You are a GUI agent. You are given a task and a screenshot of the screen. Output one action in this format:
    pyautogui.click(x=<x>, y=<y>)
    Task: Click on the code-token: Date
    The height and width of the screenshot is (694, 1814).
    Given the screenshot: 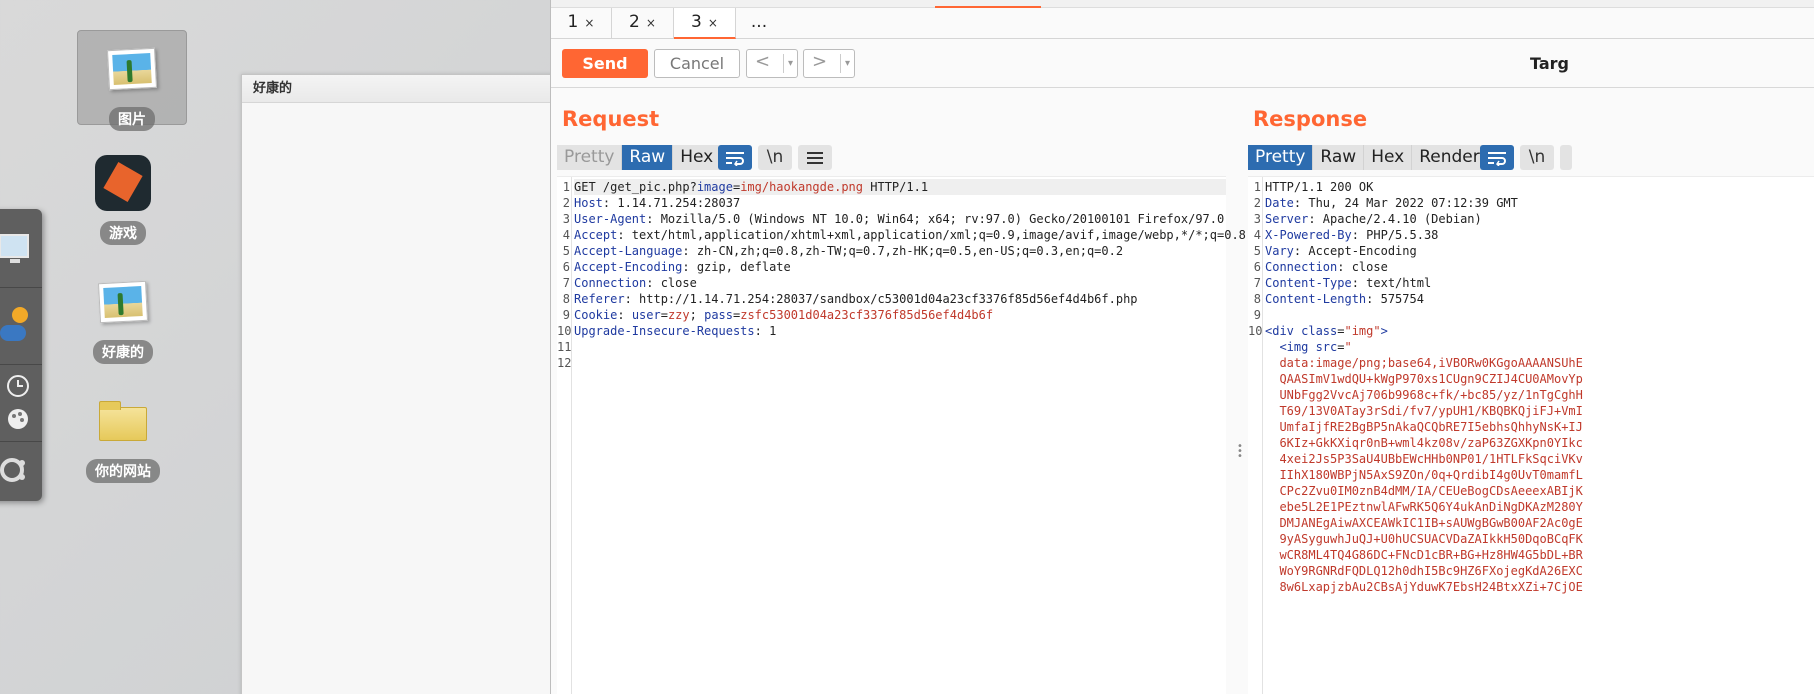 What is the action you would take?
    pyautogui.click(x=1279, y=203)
    